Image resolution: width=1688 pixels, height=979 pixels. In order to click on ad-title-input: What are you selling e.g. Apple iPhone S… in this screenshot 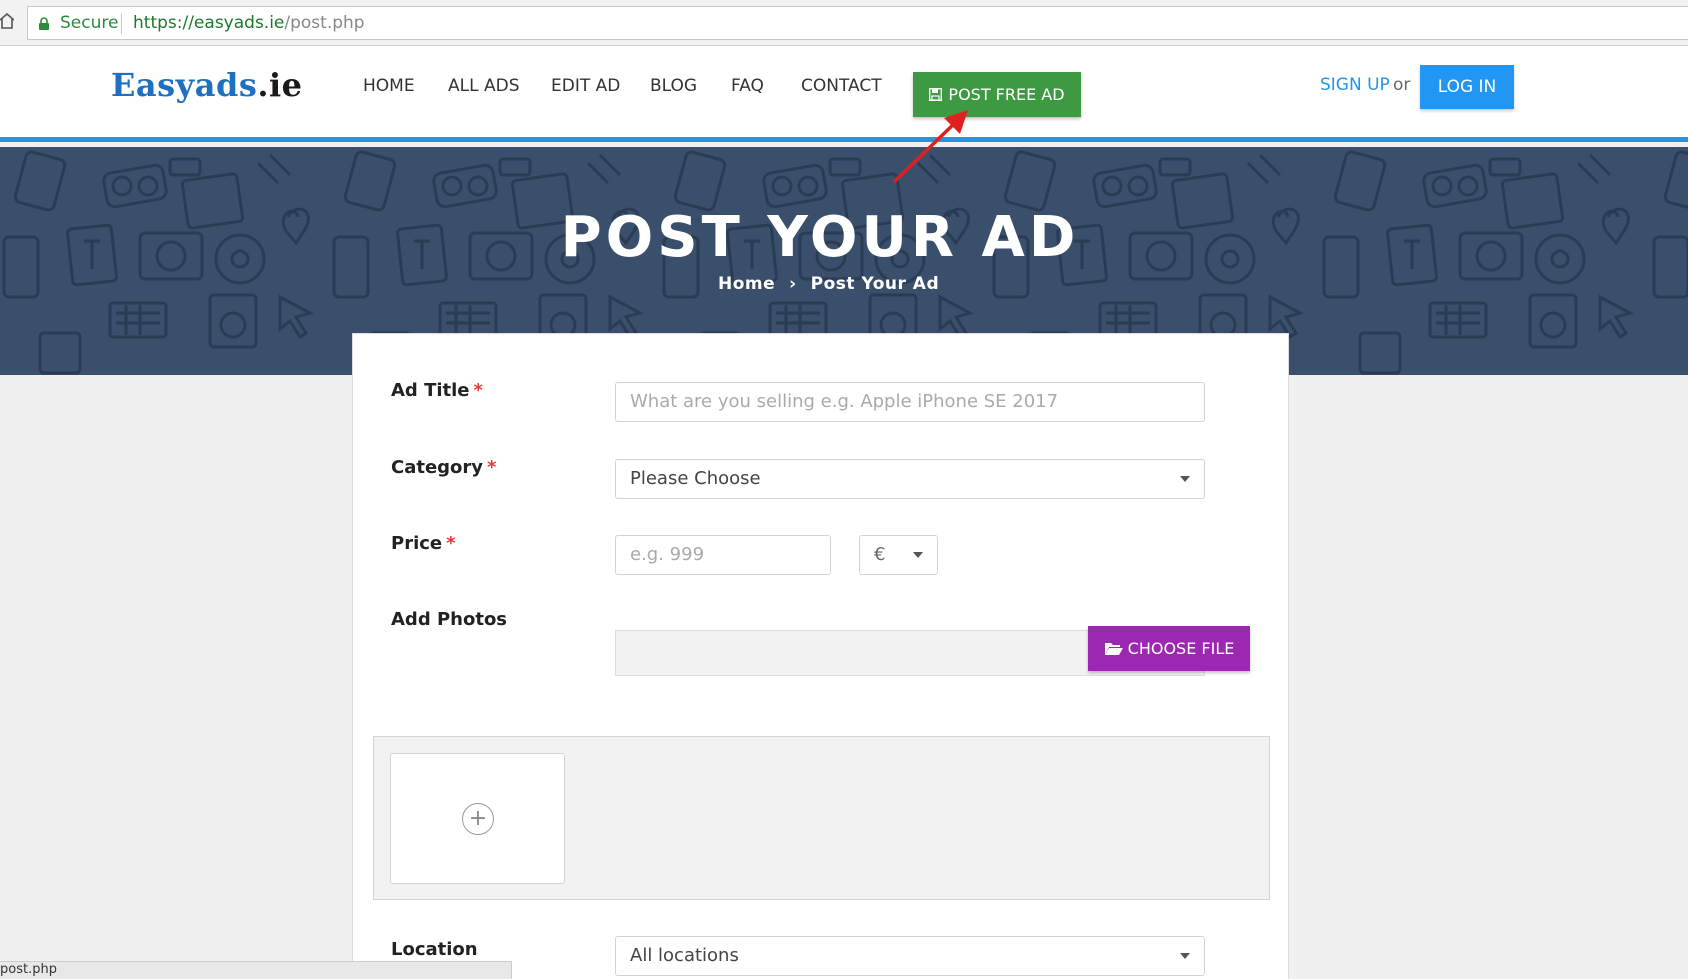, I will do `click(910, 402)`.